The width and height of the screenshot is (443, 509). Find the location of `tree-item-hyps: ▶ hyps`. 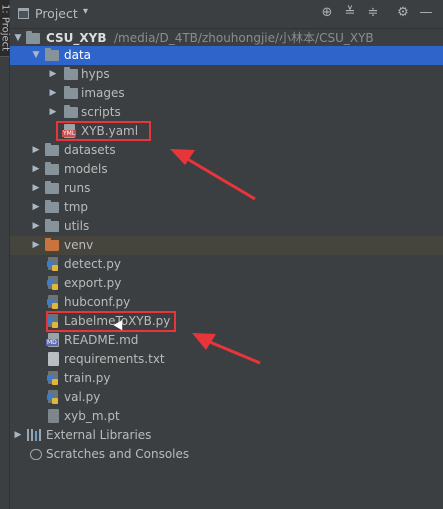

tree-item-hyps: ▶ hyps is located at coordinates (226, 74).